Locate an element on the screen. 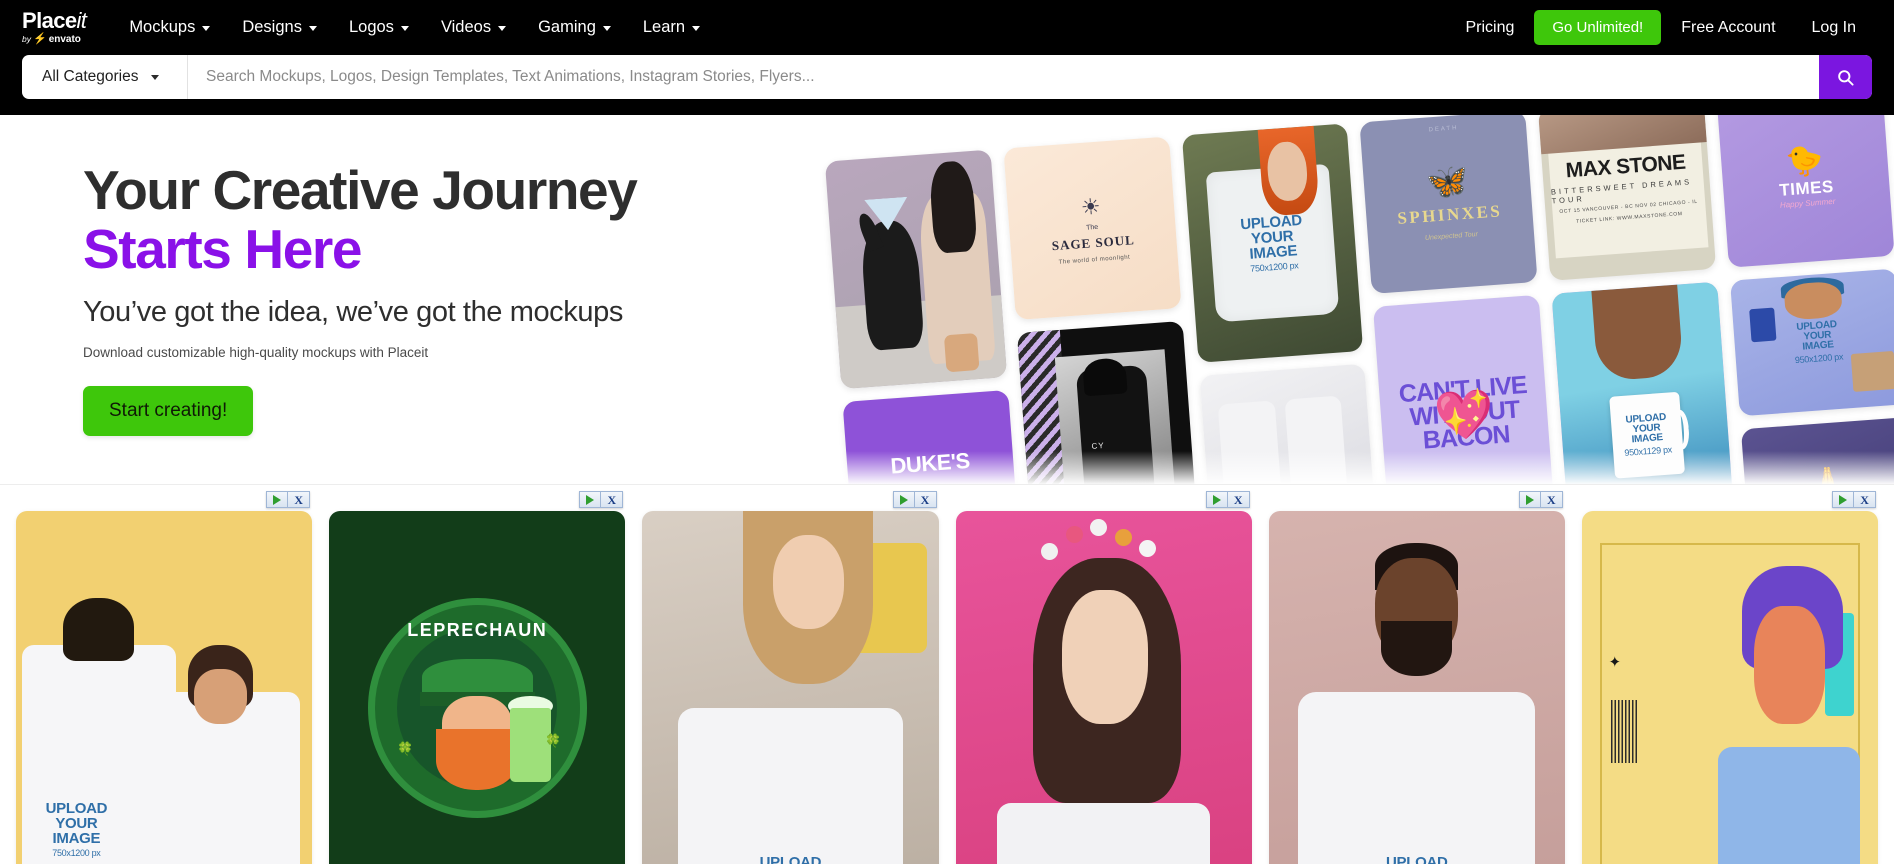  nav-label: Videos is located at coordinates (466, 27).